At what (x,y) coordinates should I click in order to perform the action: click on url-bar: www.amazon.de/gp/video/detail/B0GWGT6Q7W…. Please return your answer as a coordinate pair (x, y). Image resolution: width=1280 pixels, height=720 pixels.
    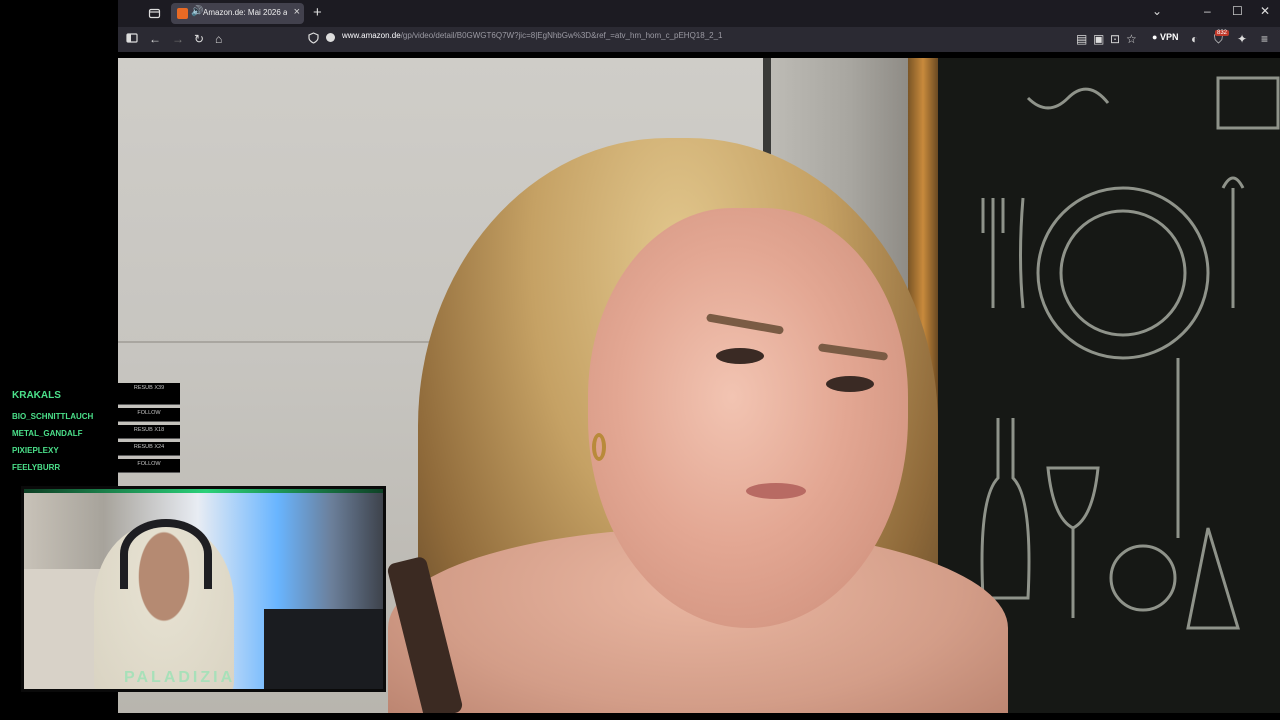
    Looking at the image, I should click on (532, 35).